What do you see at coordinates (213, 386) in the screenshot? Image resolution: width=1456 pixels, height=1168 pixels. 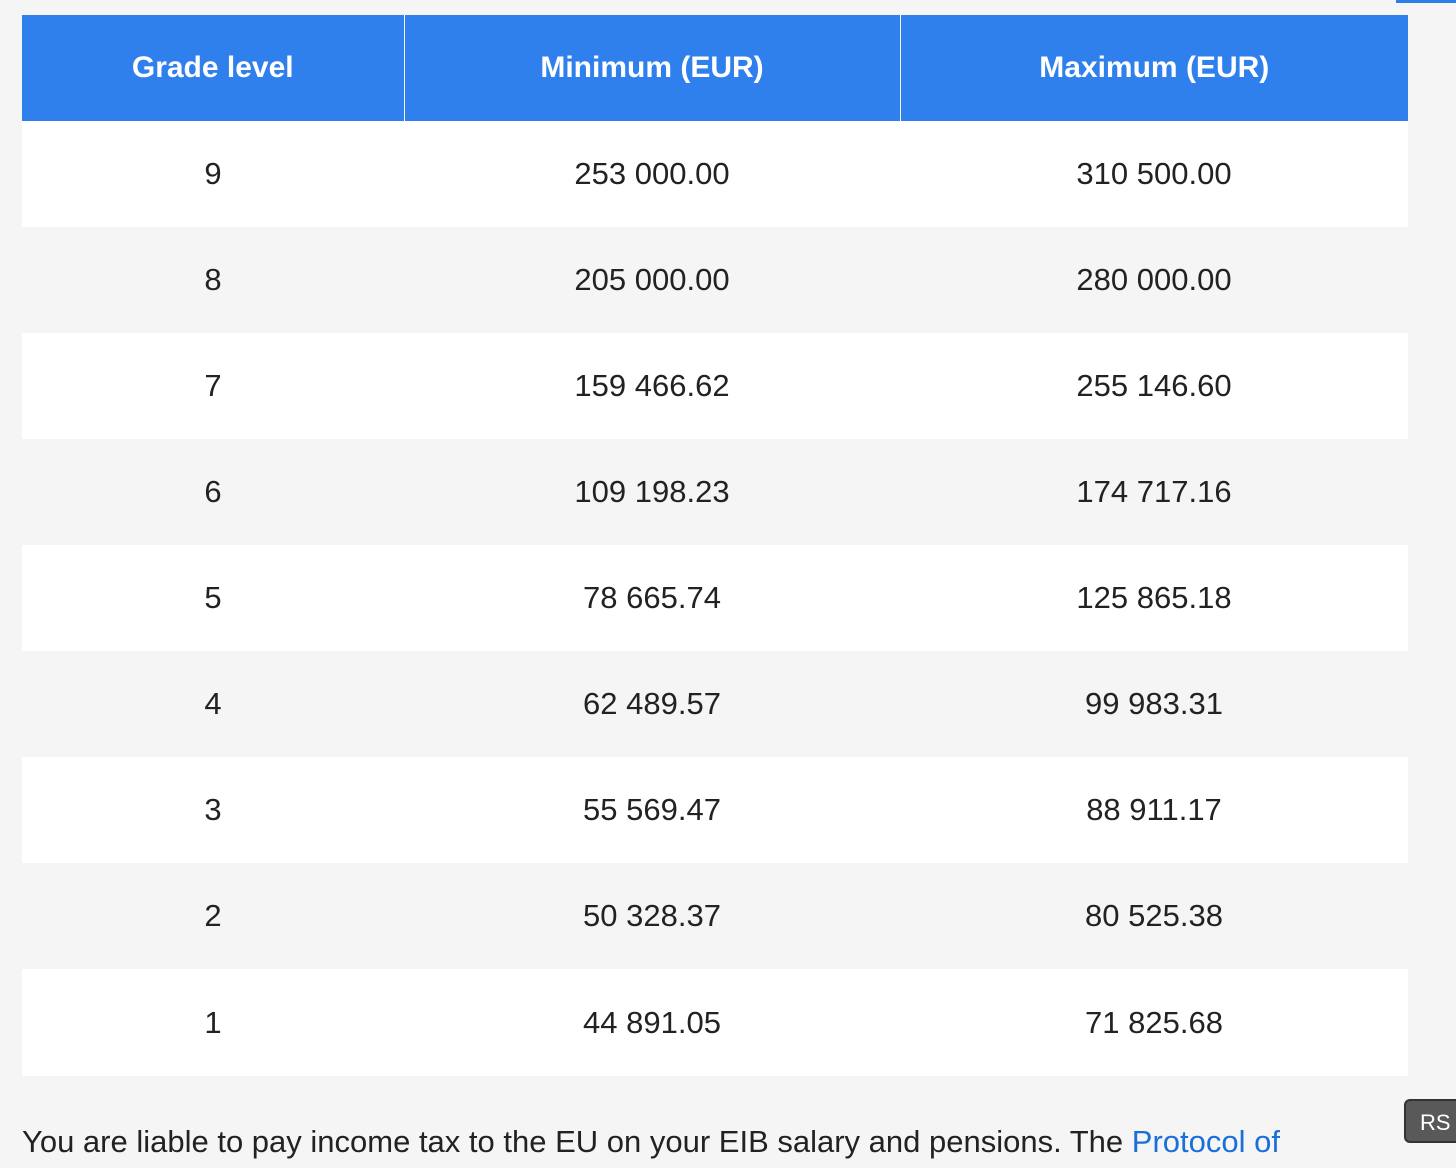 I see `grade-cell: 7` at bounding box center [213, 386].